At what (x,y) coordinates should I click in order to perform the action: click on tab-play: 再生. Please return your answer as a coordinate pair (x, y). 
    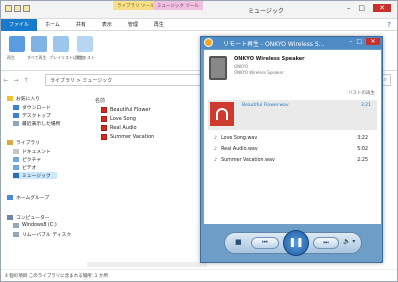
    Looking at the image, I should click on (159, 25).